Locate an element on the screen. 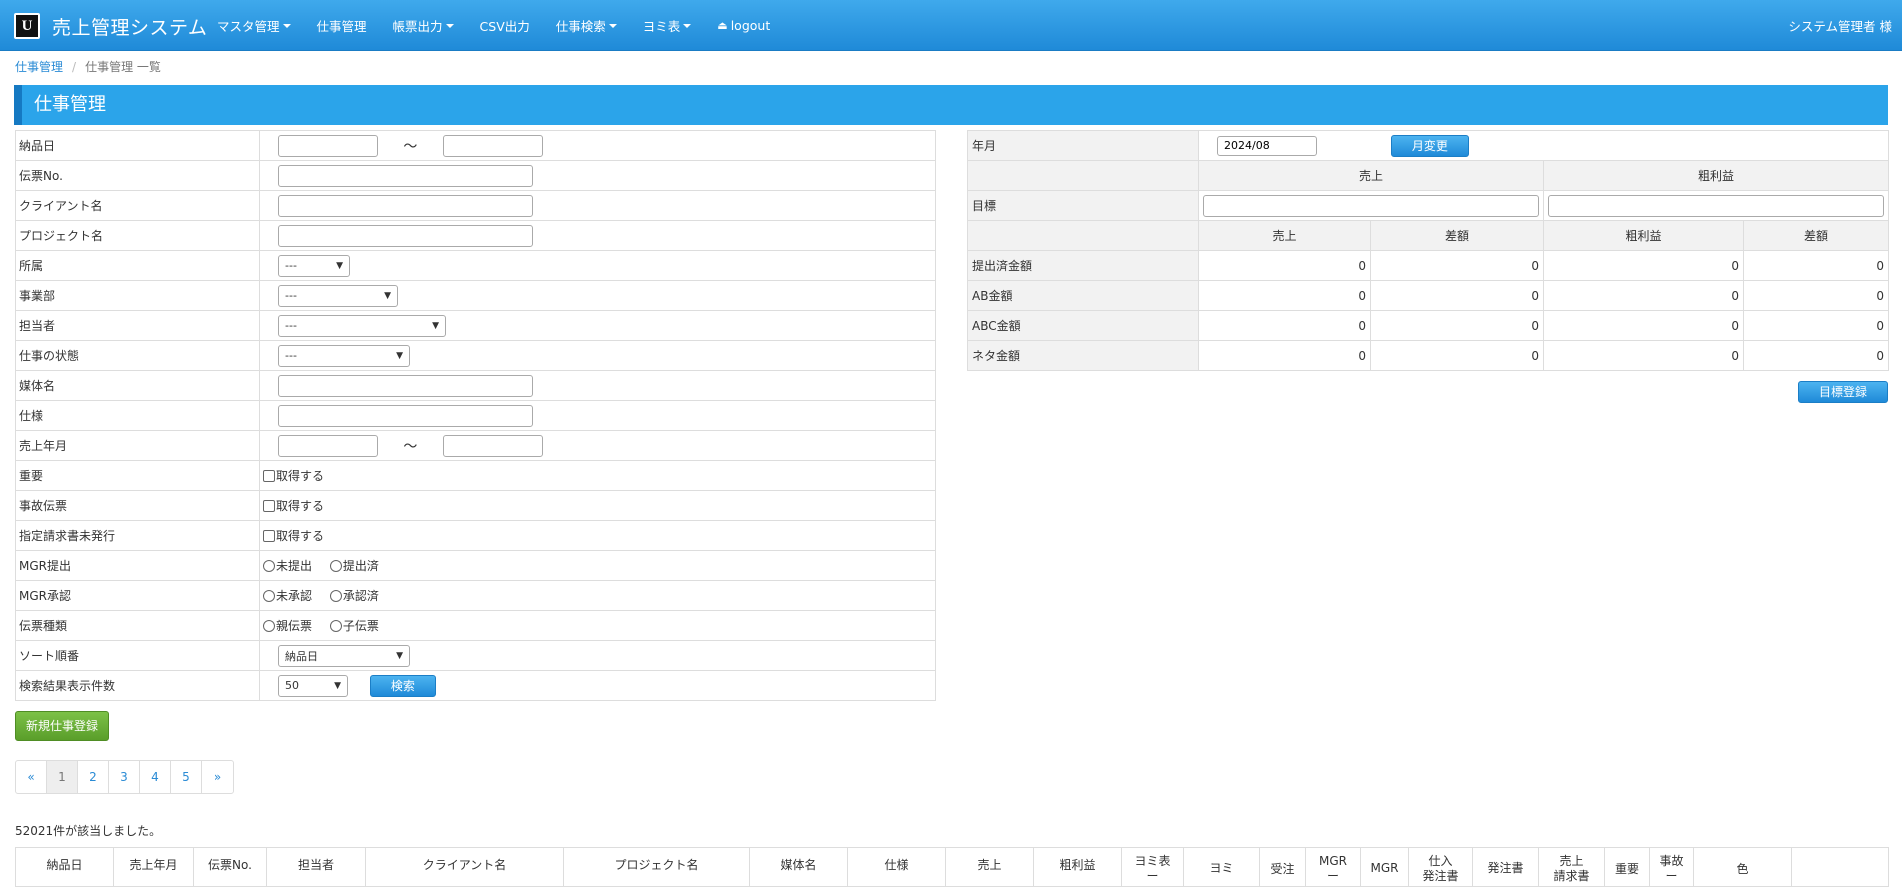  pagination-page-5: 5 is located at coordinates (186, 777).